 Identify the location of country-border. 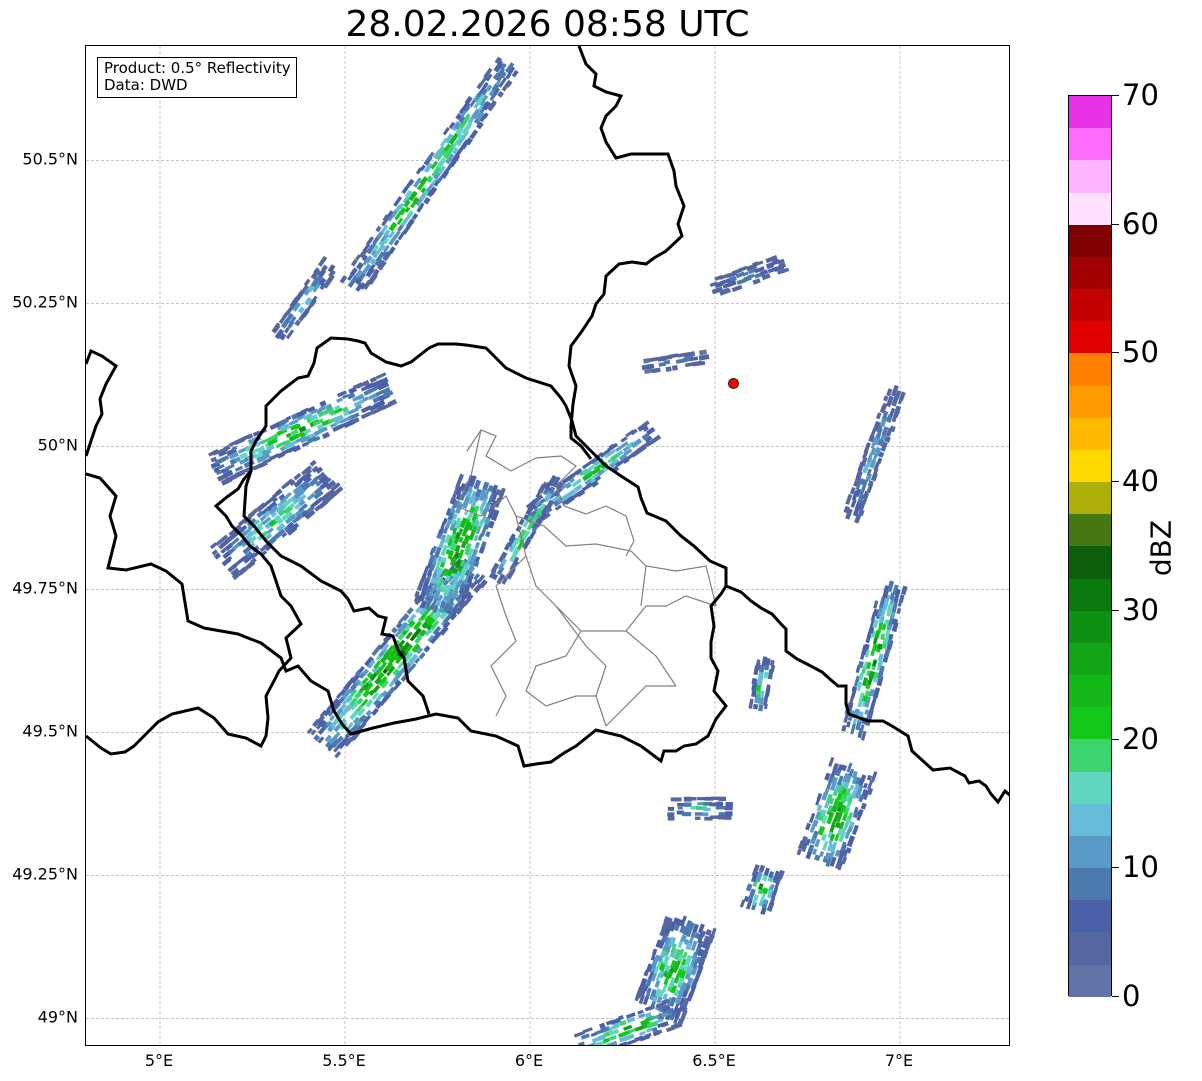
(626, 253).